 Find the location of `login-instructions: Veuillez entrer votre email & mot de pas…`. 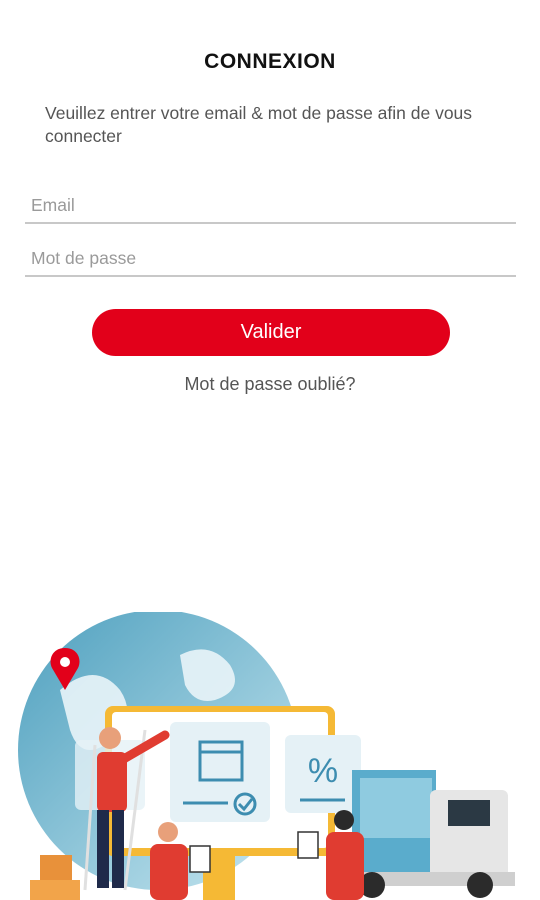

login-instructions: Veuillez entrer votre email & mot de pas… is located at coordinates (259, 124).